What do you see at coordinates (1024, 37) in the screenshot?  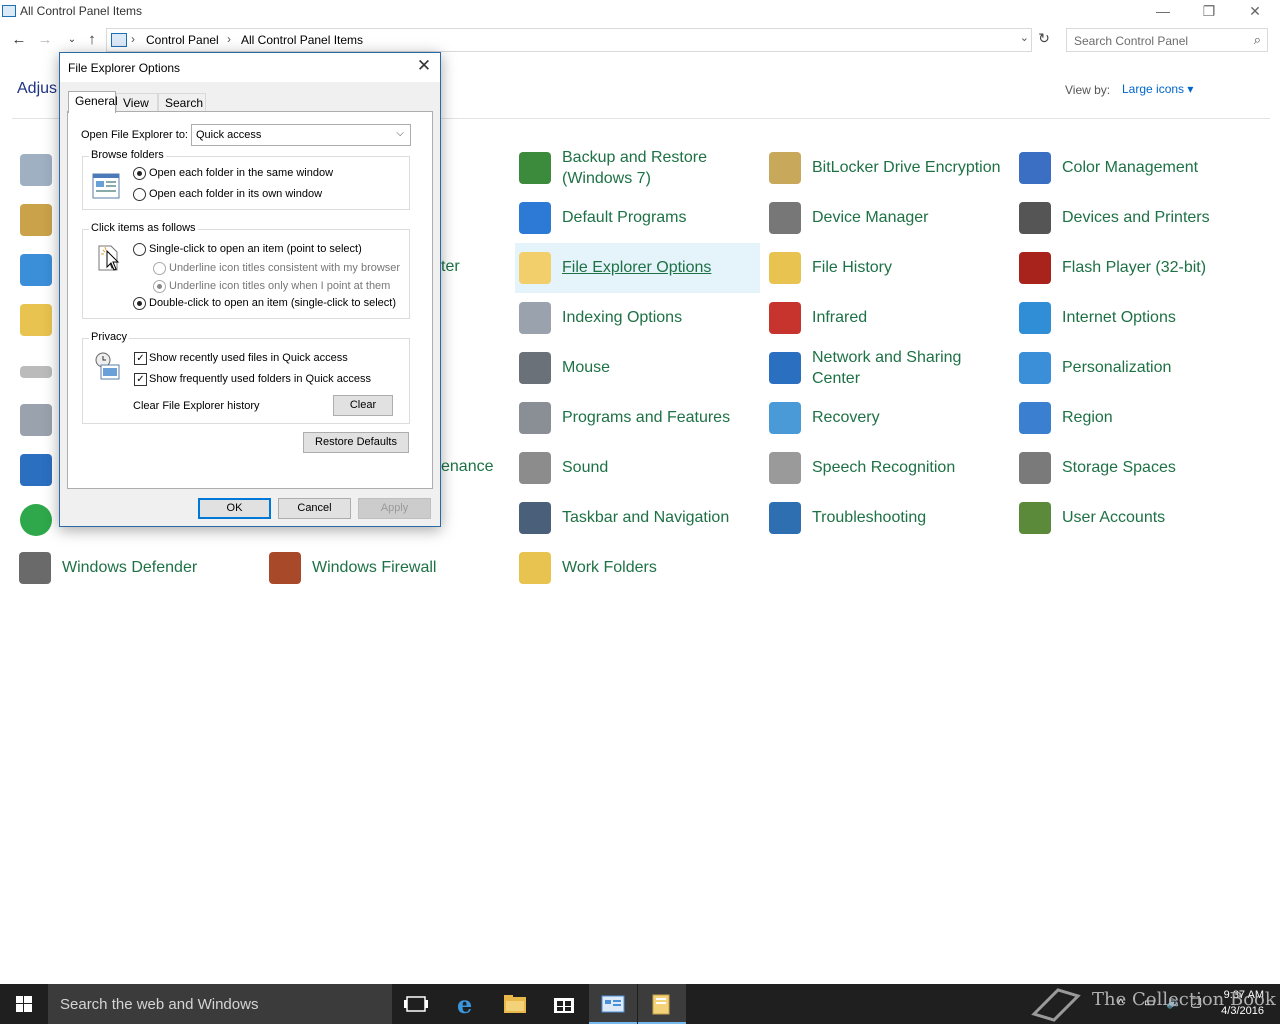 I see `address-dropdown-icon: ⌄` at bounding box center [1024, 37].